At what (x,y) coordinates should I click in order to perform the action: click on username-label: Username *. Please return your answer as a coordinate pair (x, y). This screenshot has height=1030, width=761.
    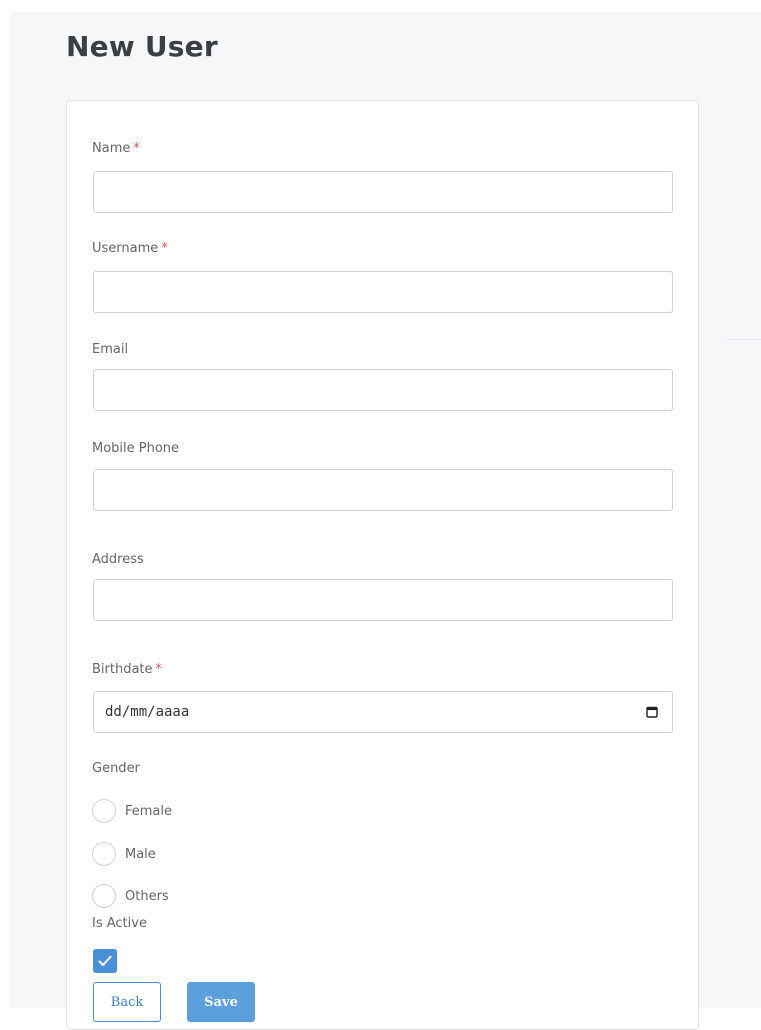
    Looking at the image, I should click on (130, 248).